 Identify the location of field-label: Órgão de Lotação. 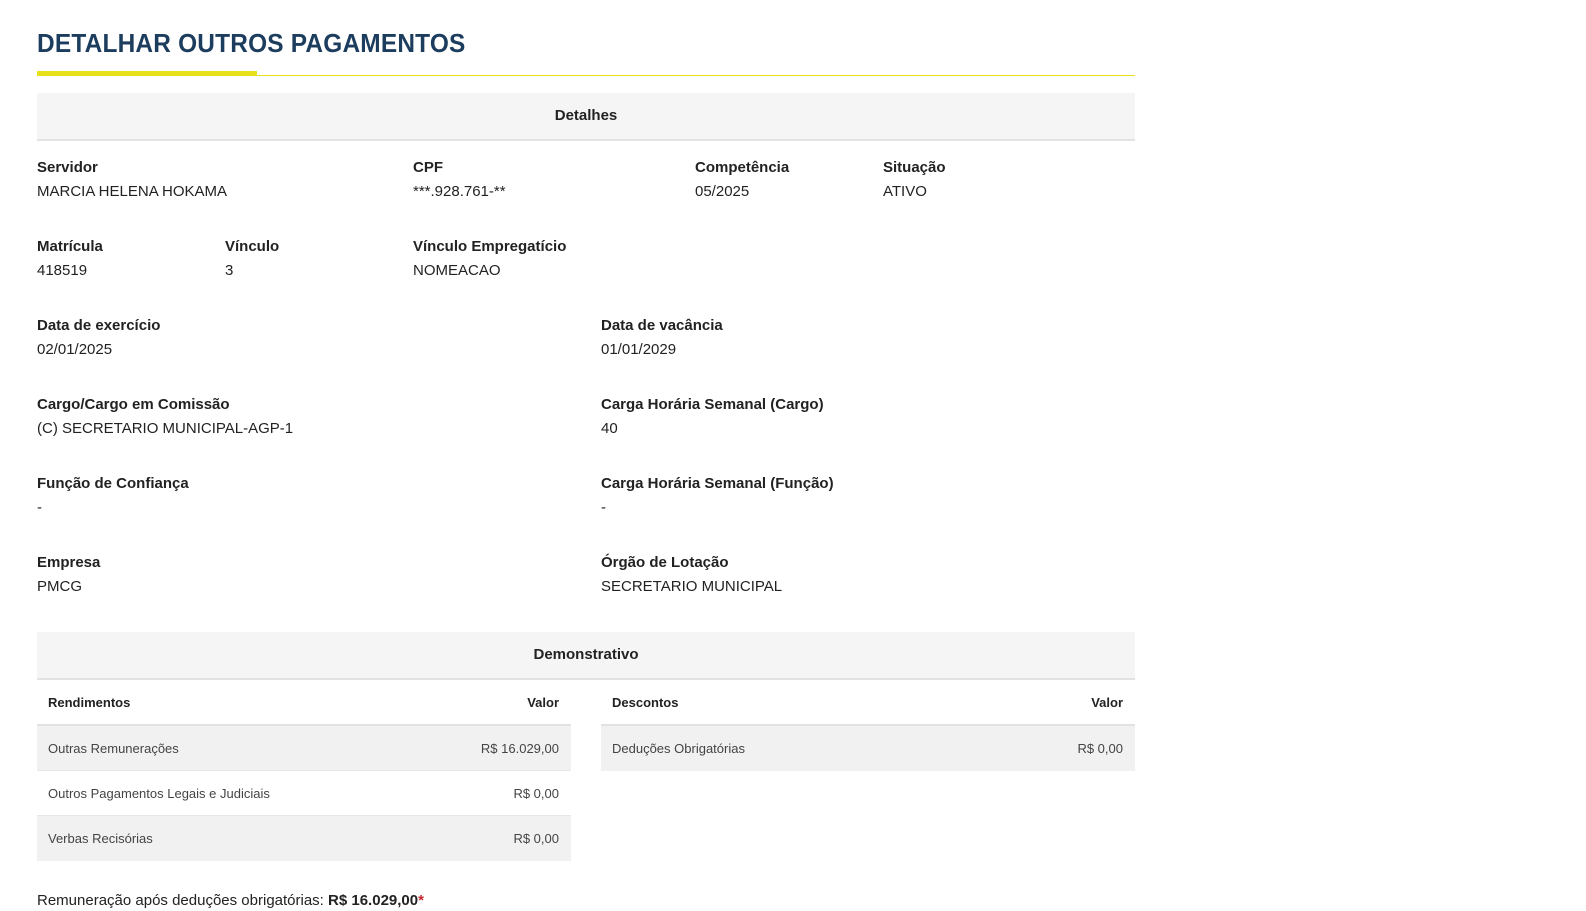
(665, 562).